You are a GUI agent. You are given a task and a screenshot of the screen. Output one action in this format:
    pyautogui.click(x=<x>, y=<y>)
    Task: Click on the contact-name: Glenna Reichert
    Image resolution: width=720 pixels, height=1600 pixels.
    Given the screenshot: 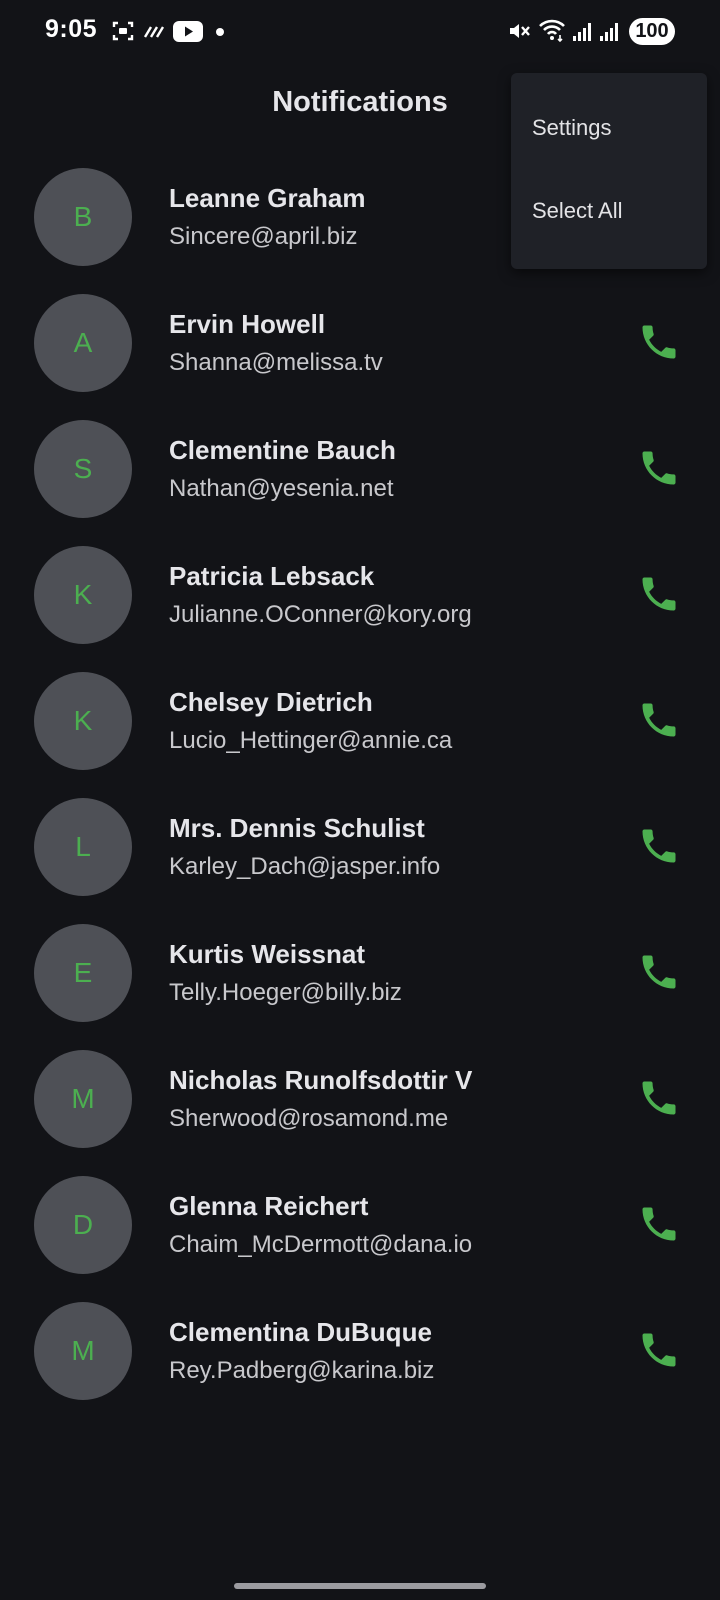 What is the action you would take?
    pyautogui.click(x=269, y=1206)
    